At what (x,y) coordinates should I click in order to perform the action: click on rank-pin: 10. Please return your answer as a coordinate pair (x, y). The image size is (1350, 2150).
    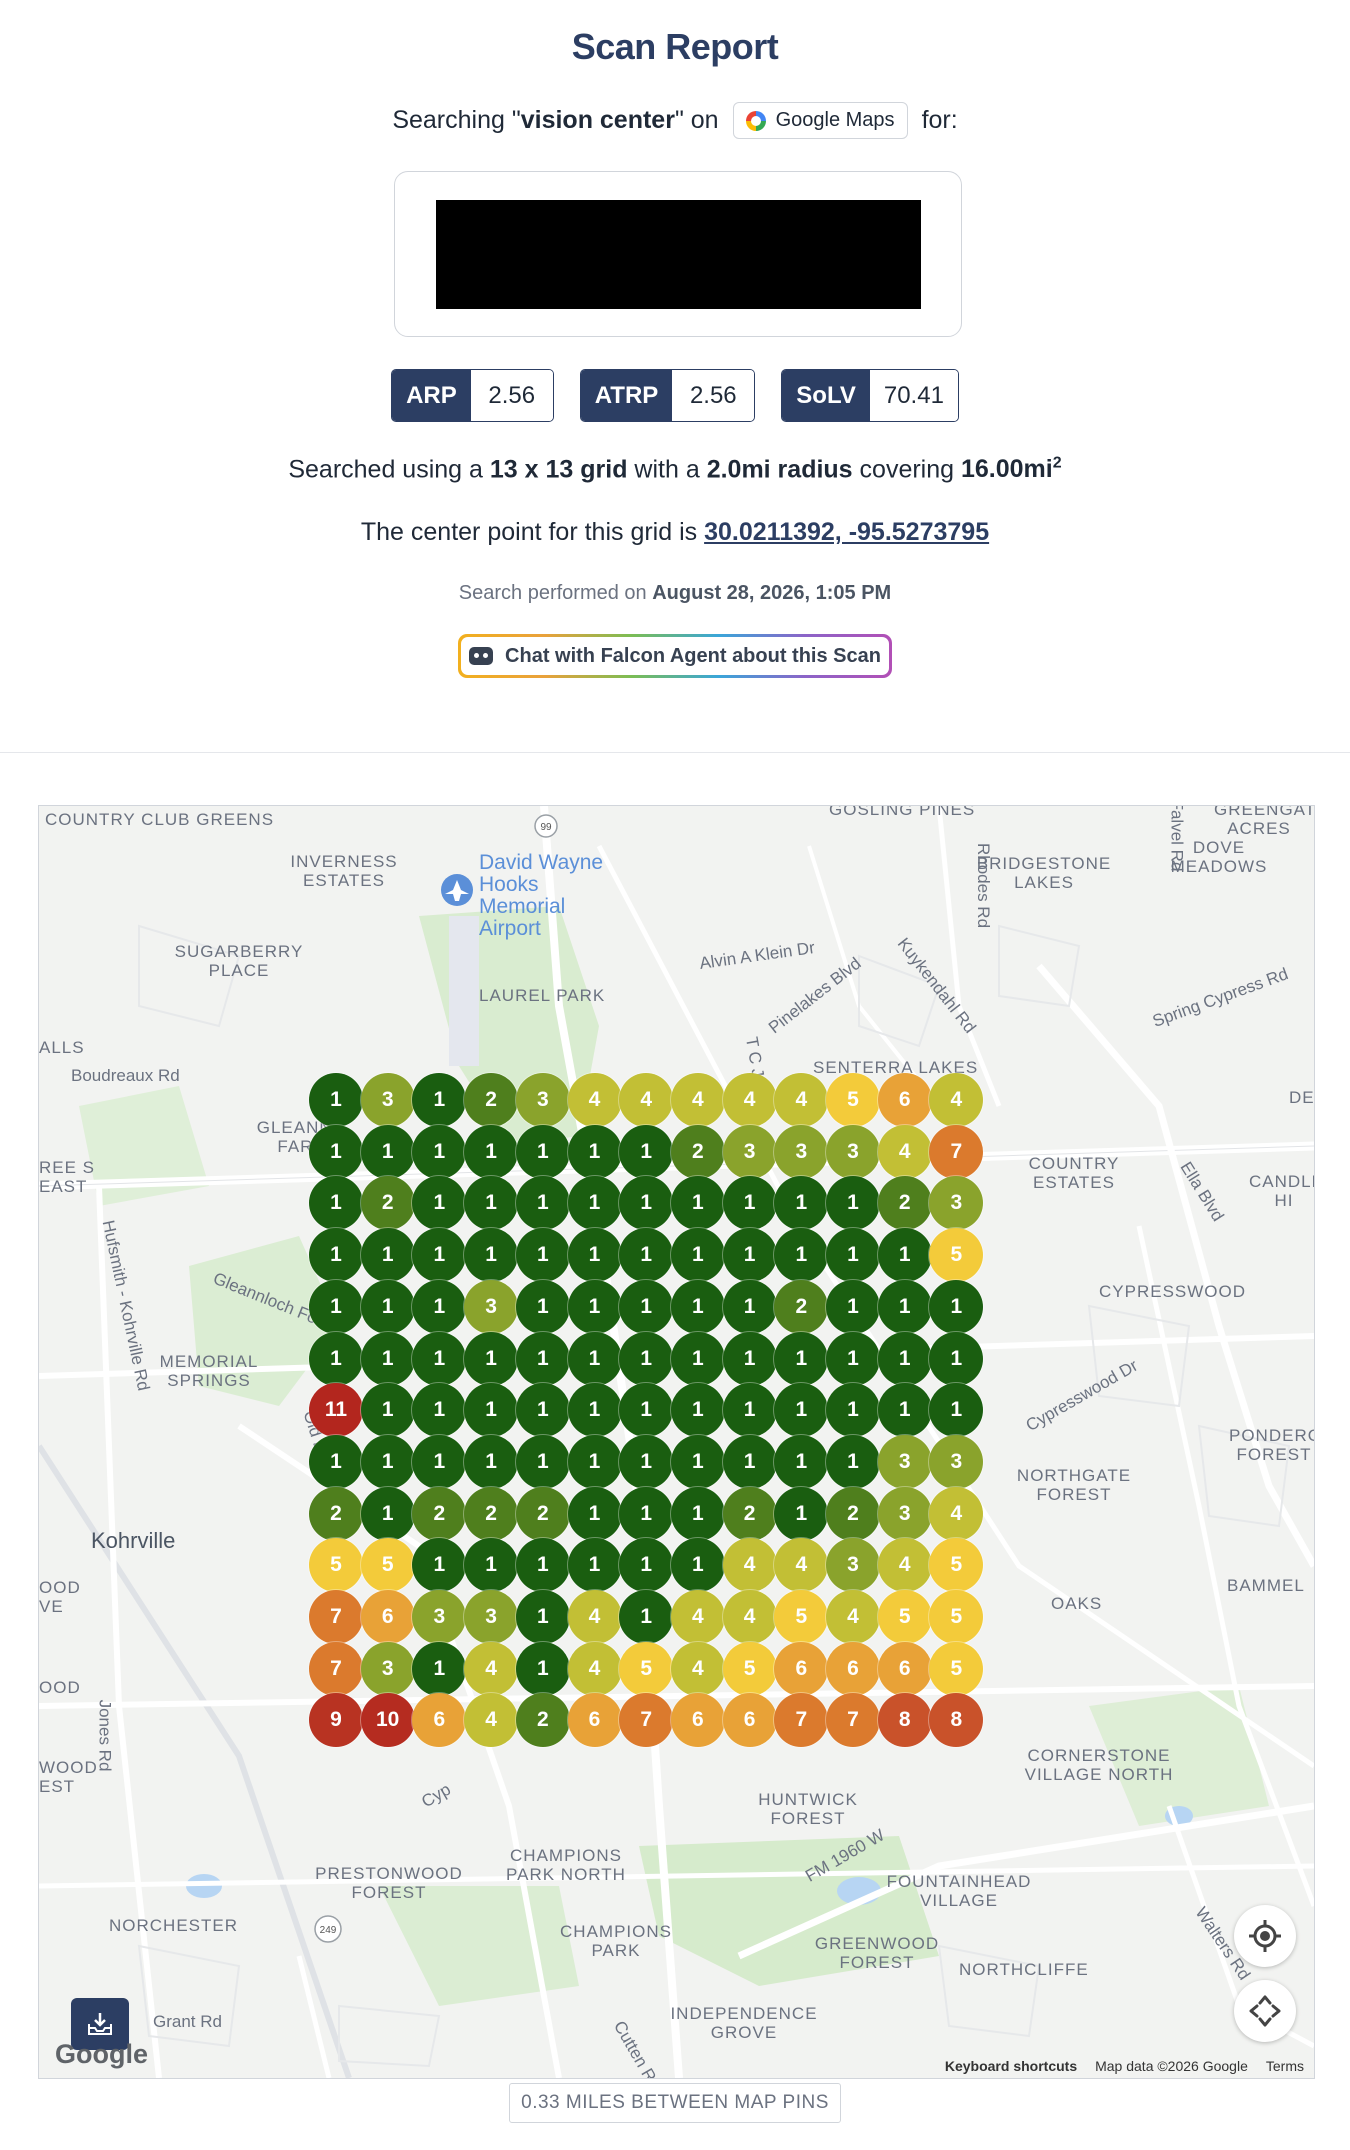
    Looking at the image, I should click on (387, 1720).